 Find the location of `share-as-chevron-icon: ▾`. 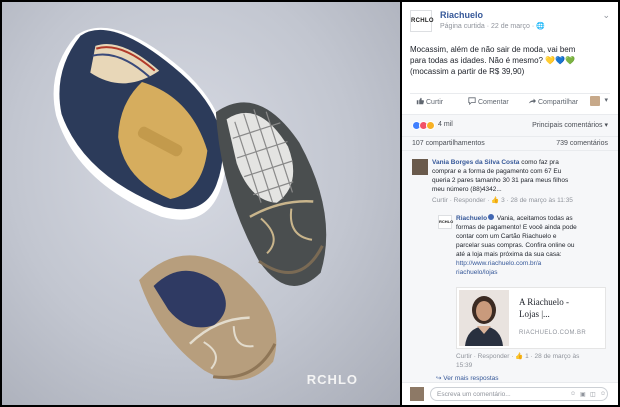

share-as-chevron-icon: ▾ is located at coordinates (606, 100).